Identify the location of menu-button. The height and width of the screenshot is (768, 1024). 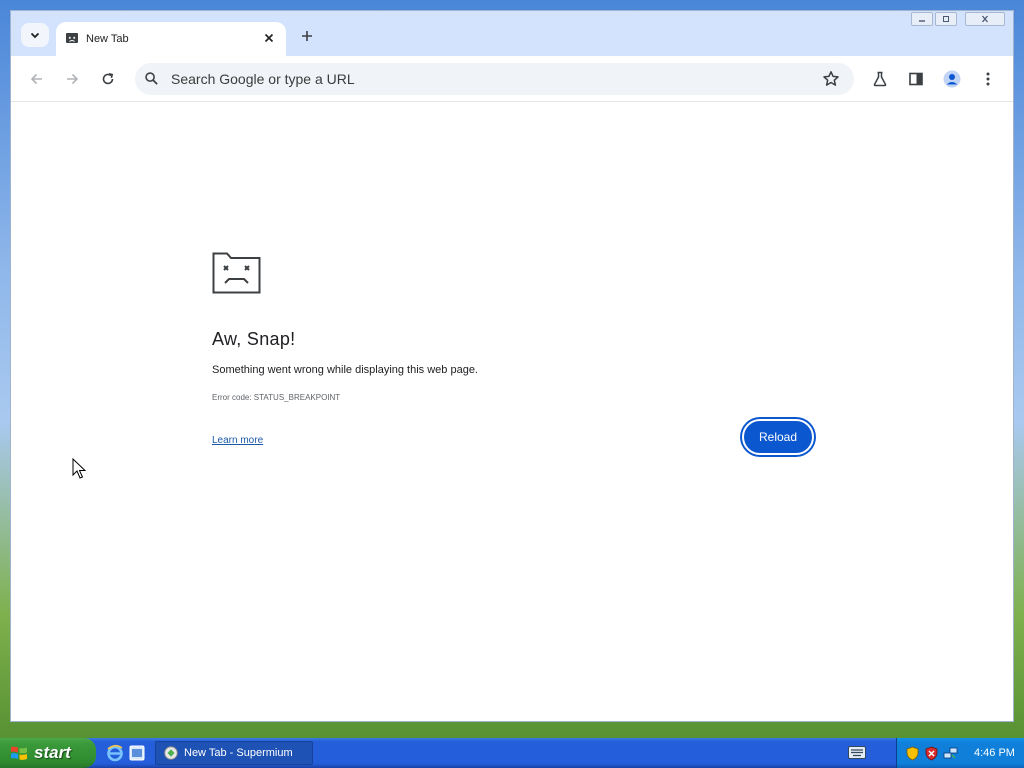
(988, 79).